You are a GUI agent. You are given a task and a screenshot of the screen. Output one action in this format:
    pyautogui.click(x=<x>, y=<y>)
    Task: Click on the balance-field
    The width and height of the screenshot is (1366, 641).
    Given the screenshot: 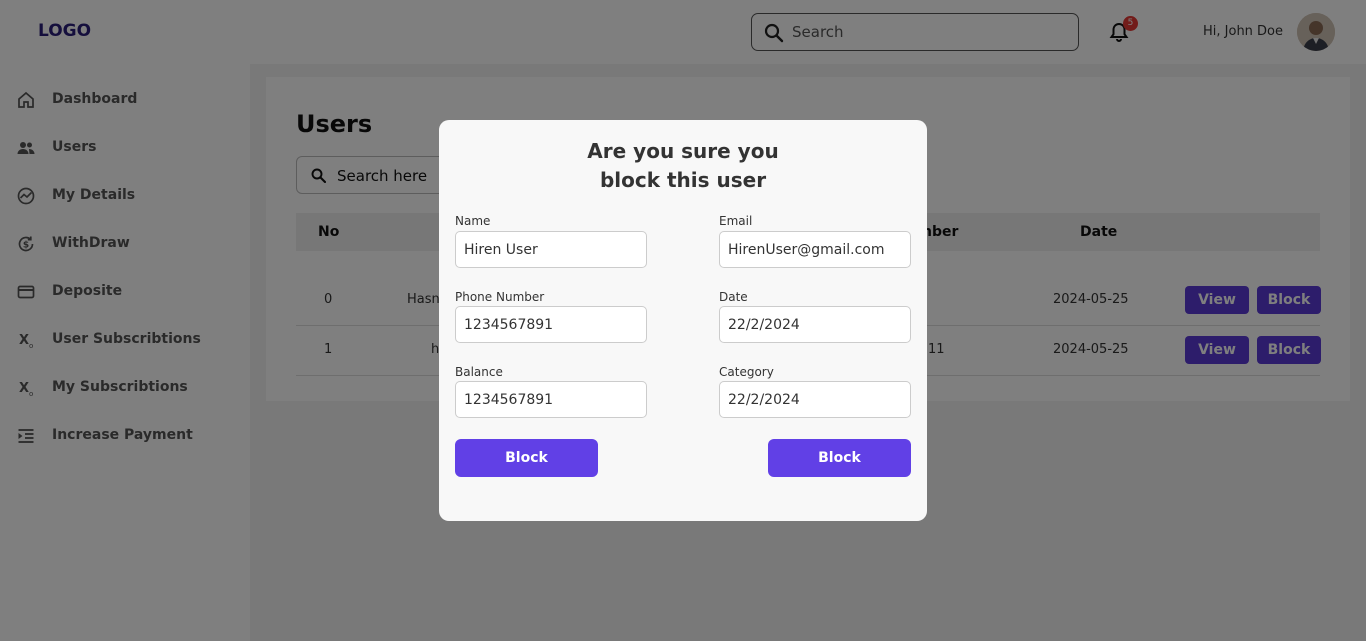 What is the action you would take?
    pyautogui.click(x=551, y=399)
    